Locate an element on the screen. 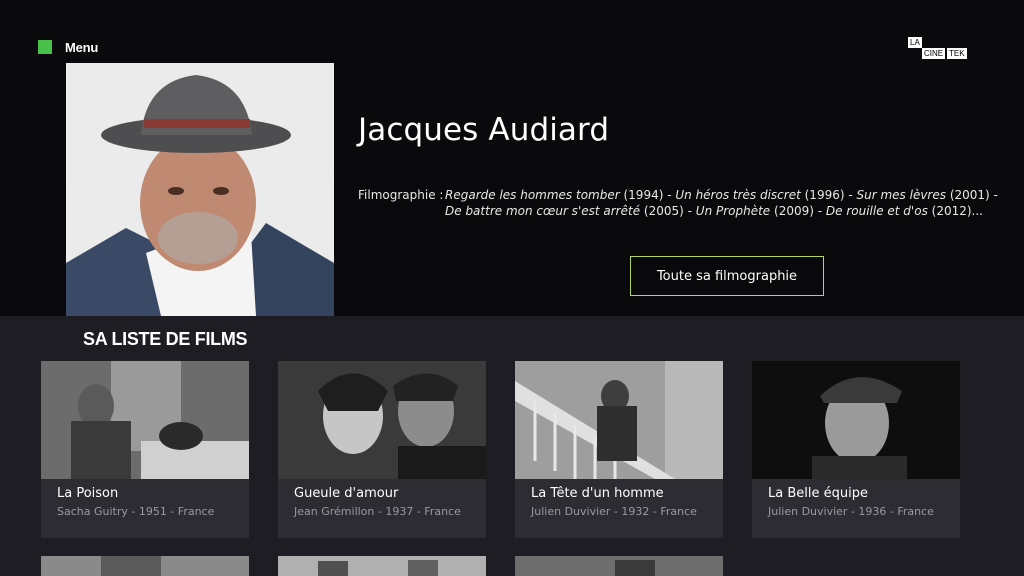  menu-icon is located at coordinates (45, 47).